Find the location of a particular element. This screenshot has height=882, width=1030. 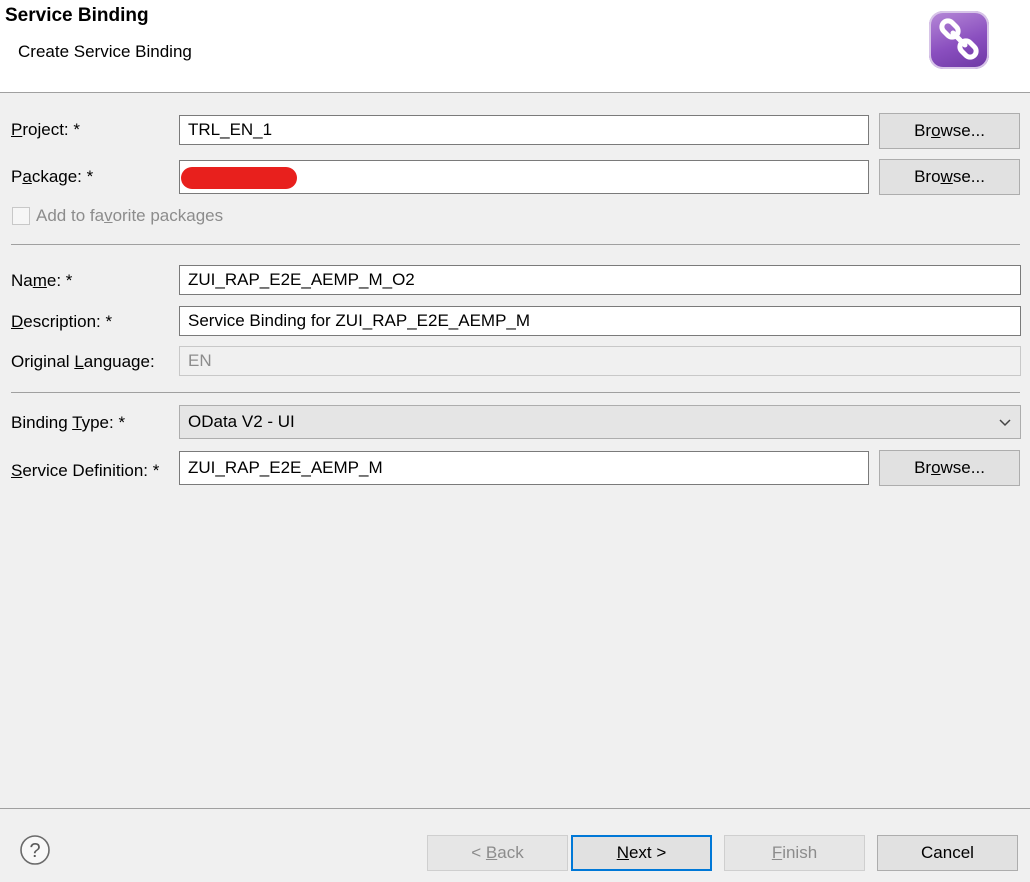

help-icon: ? is located at coordinates (35, 850).